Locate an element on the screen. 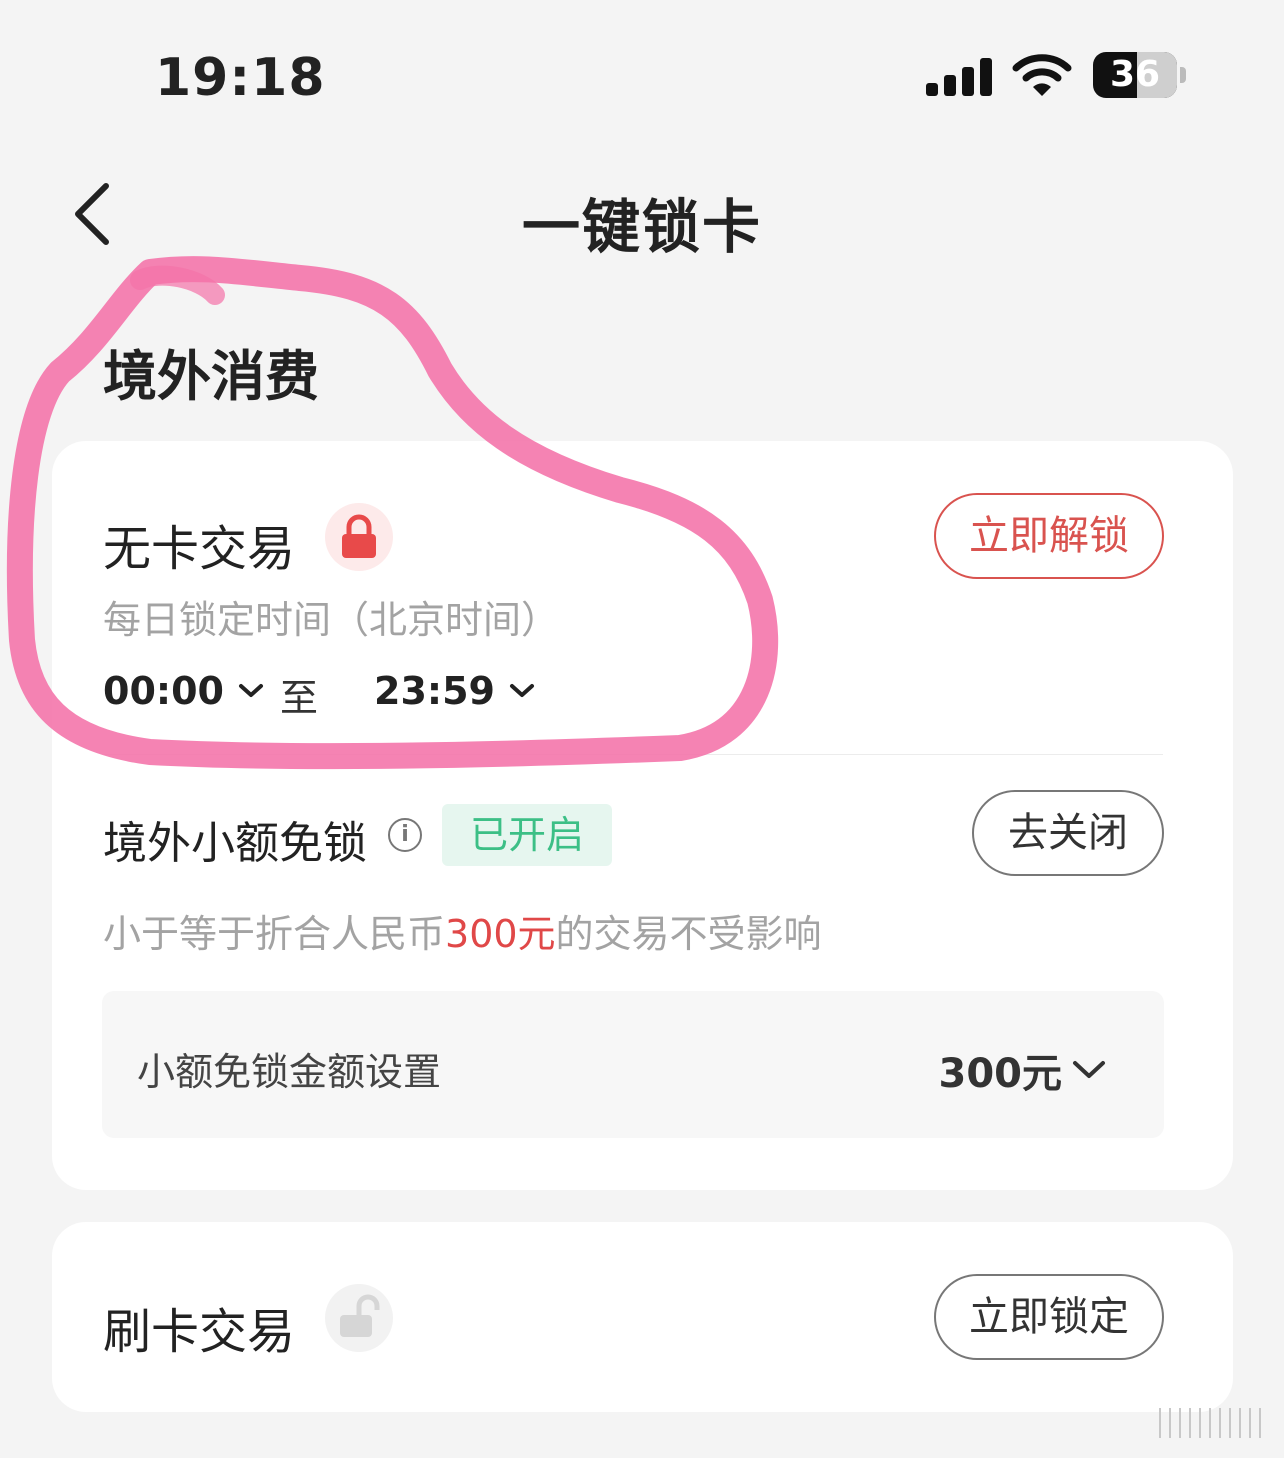  start-time-value: 00:00 is located at coordinates (163, 691).